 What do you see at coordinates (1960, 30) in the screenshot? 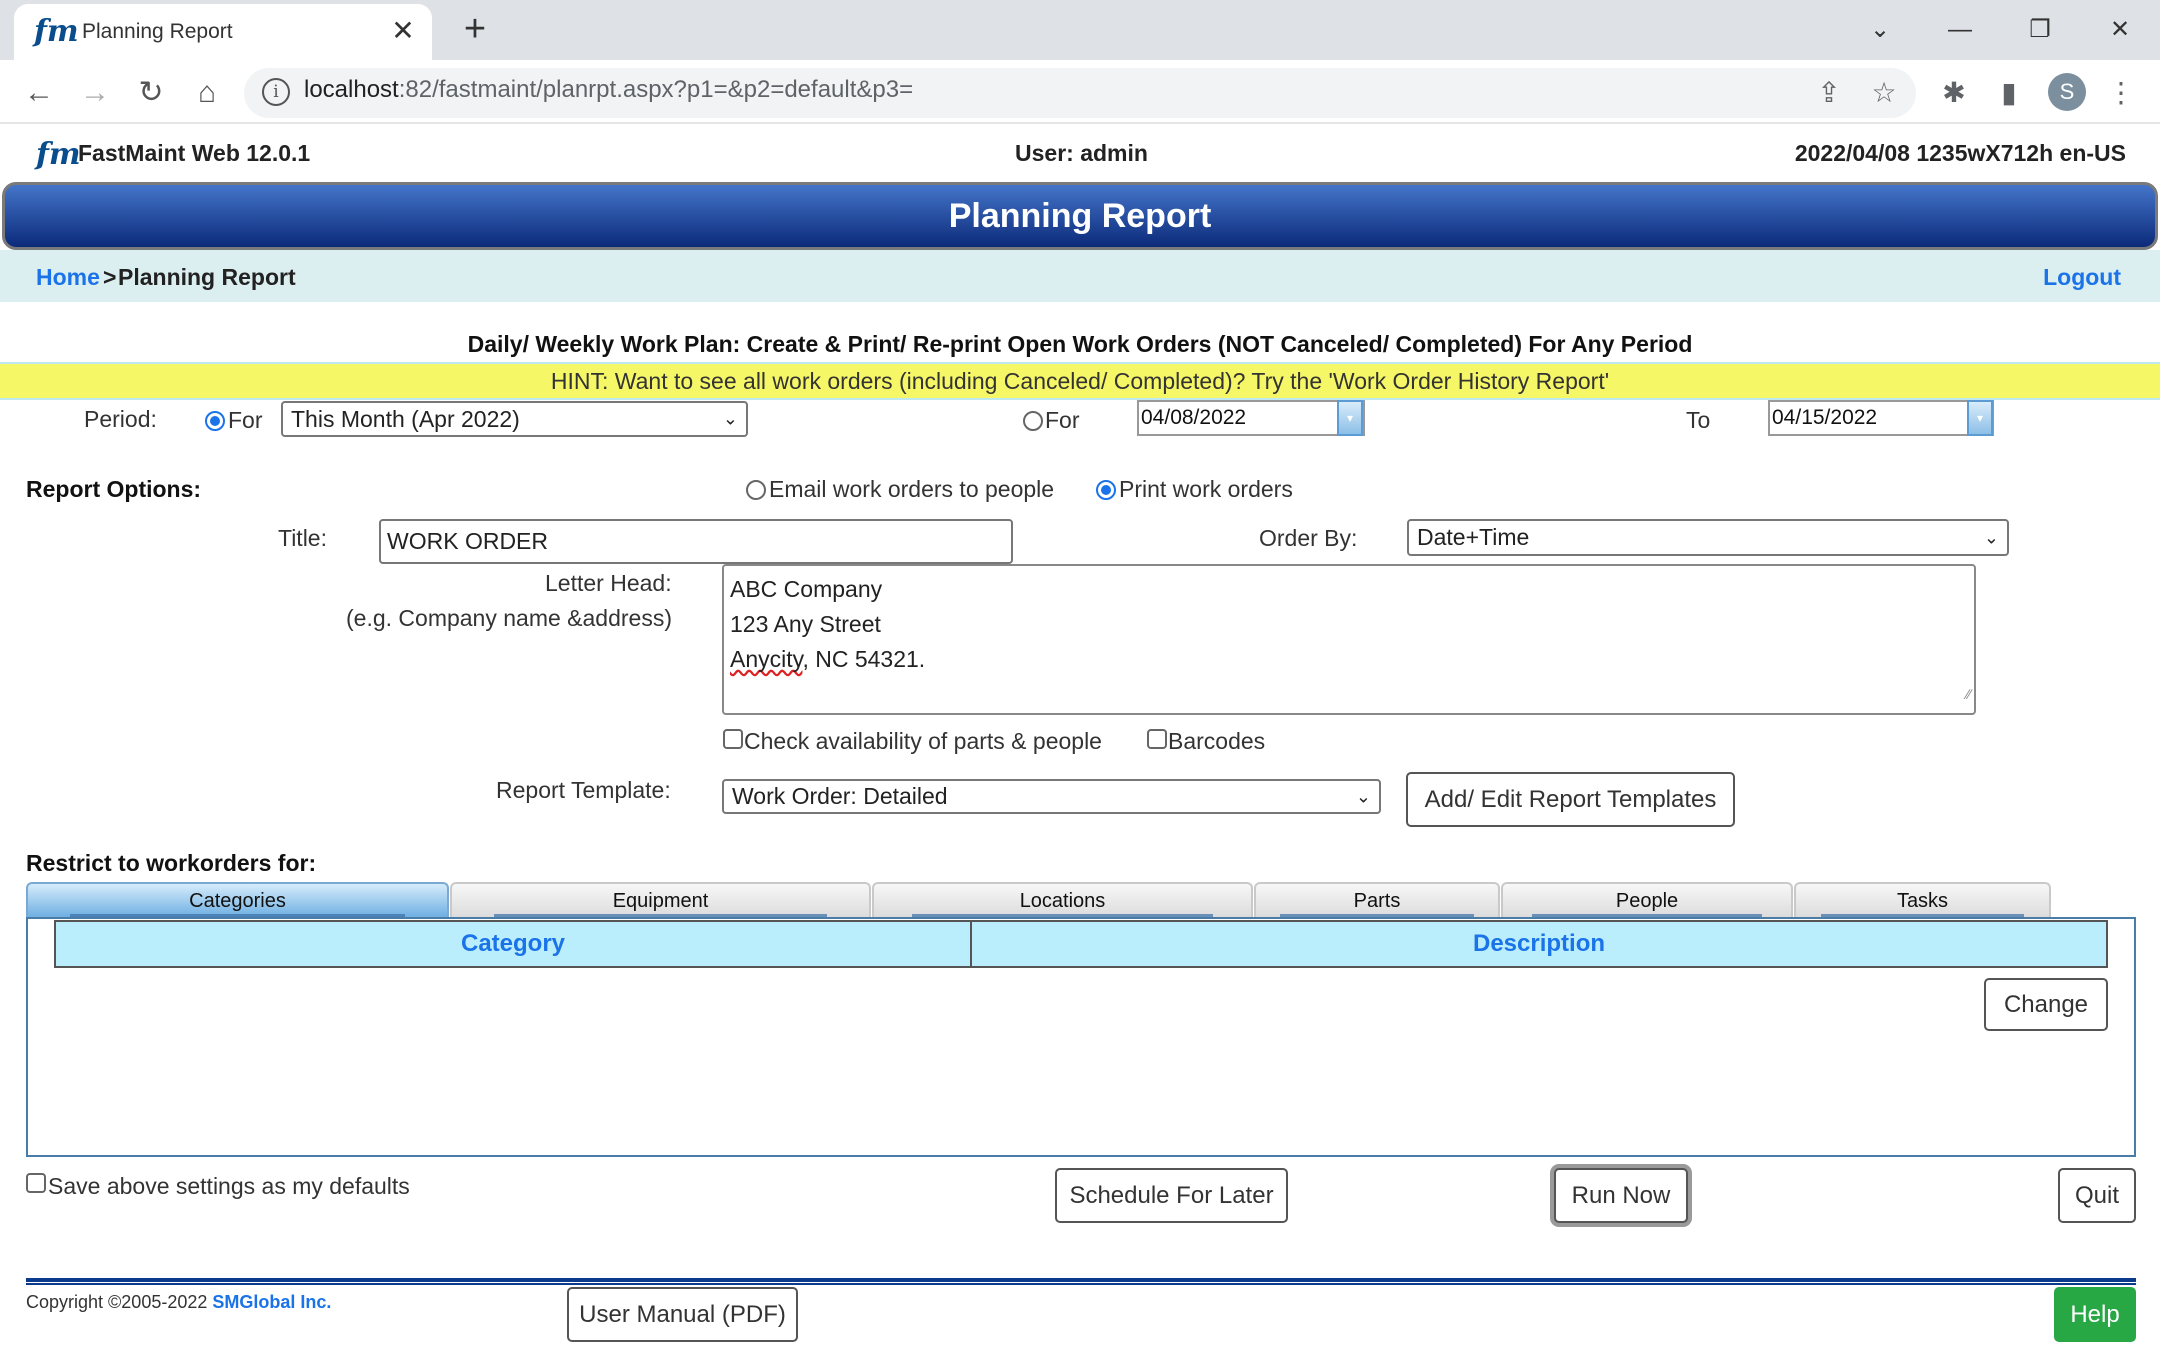
I see `minimize-icon: —` at bounding box center [1960, 30].